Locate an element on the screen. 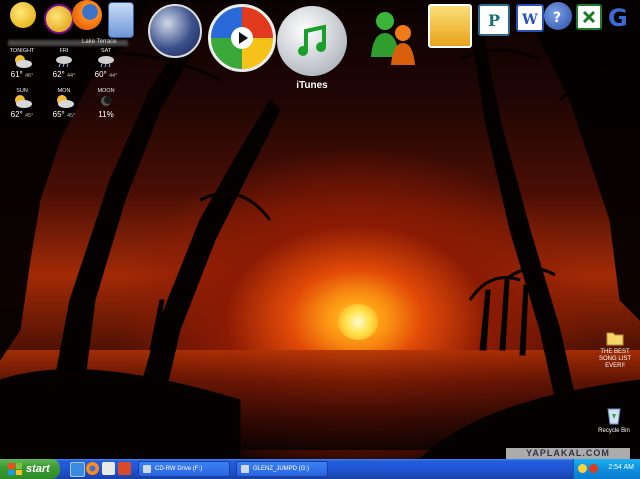 Image resolution: width=640 pixels, height=479 pixels. moon-icon is located at coordinates (106, 101).